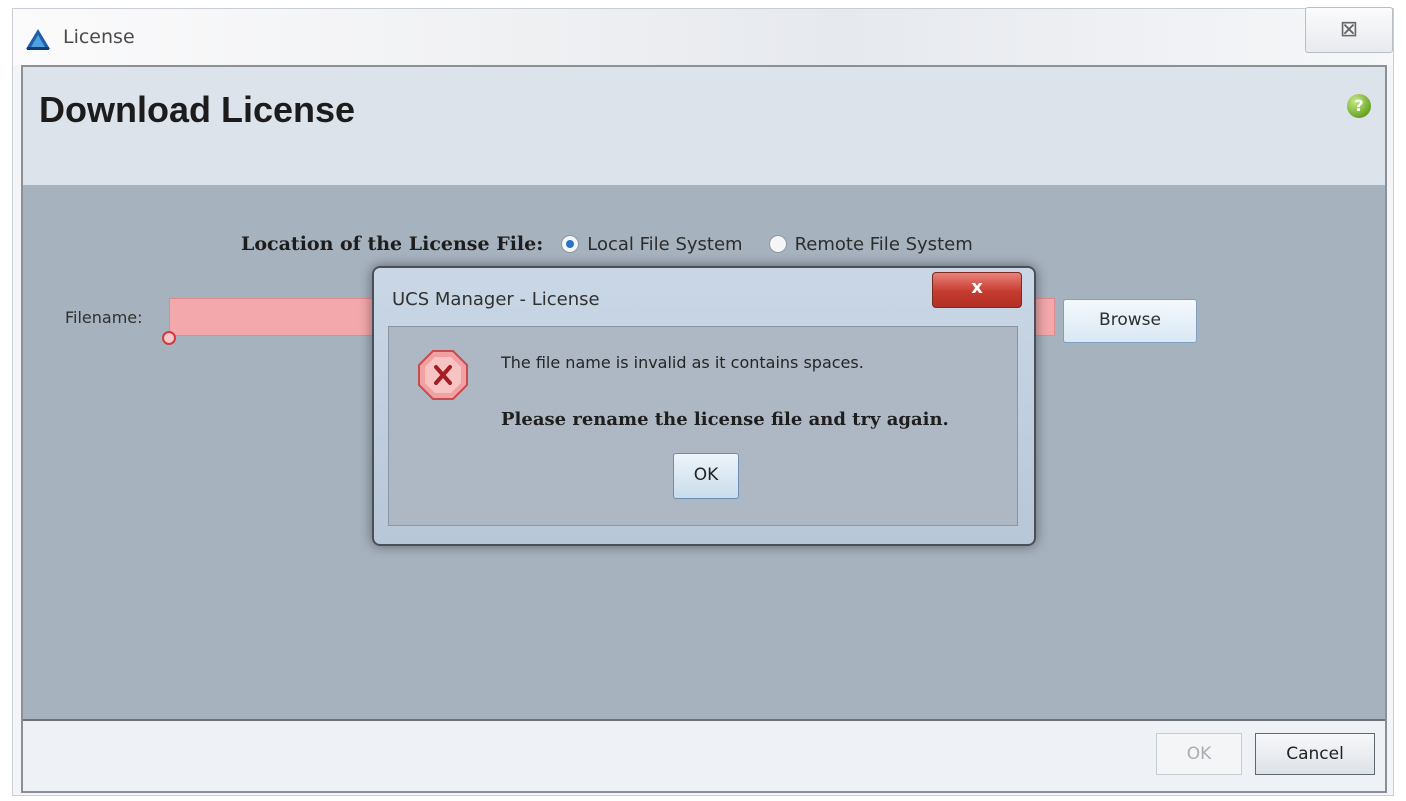 The width and height of the screenshot is (1406, 801). Describe the element at coordinates (704, 755) in the screenshot. I see `footer-panel: OK Cancel` at that location.